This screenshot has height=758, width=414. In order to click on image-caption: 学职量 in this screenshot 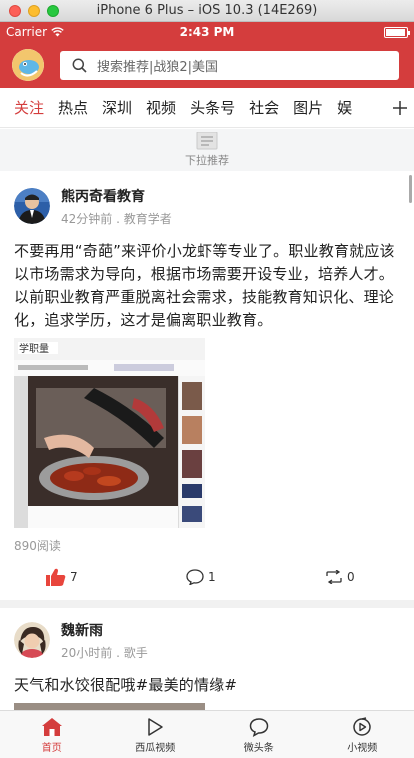, I will do `click(34, 348)`.